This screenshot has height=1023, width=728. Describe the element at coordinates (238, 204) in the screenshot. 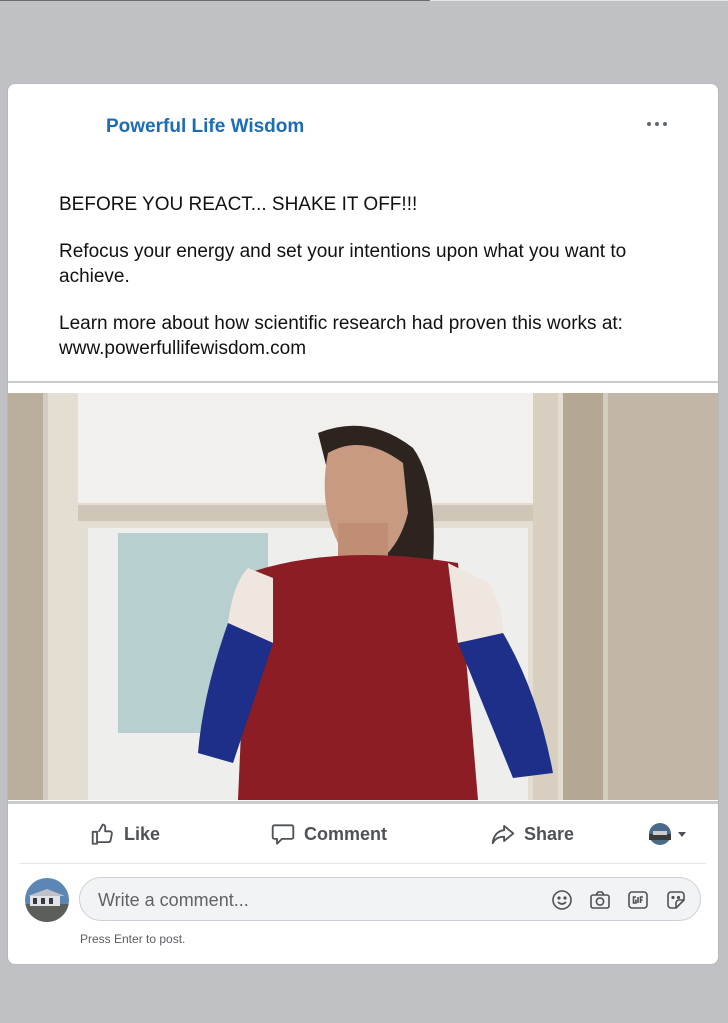

I see `post-line-1: BEFORE YOU REACT... SHAKE IT OFF!!!` at that location.